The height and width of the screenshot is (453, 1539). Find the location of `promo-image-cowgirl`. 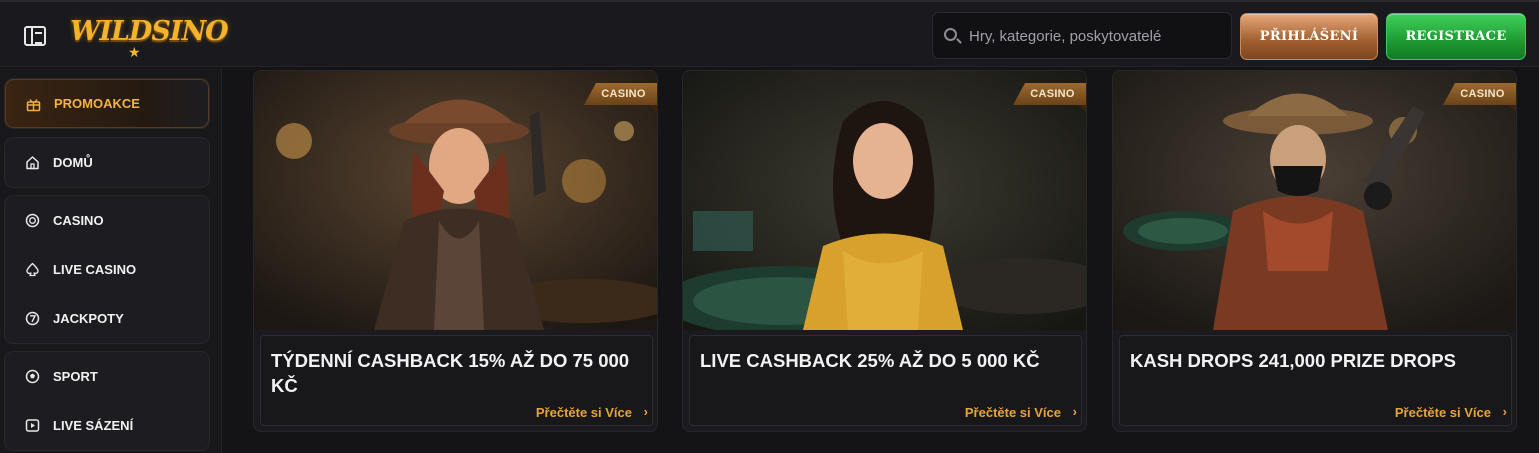

promo-image-cowgirl is located at coordinates (455, 200).